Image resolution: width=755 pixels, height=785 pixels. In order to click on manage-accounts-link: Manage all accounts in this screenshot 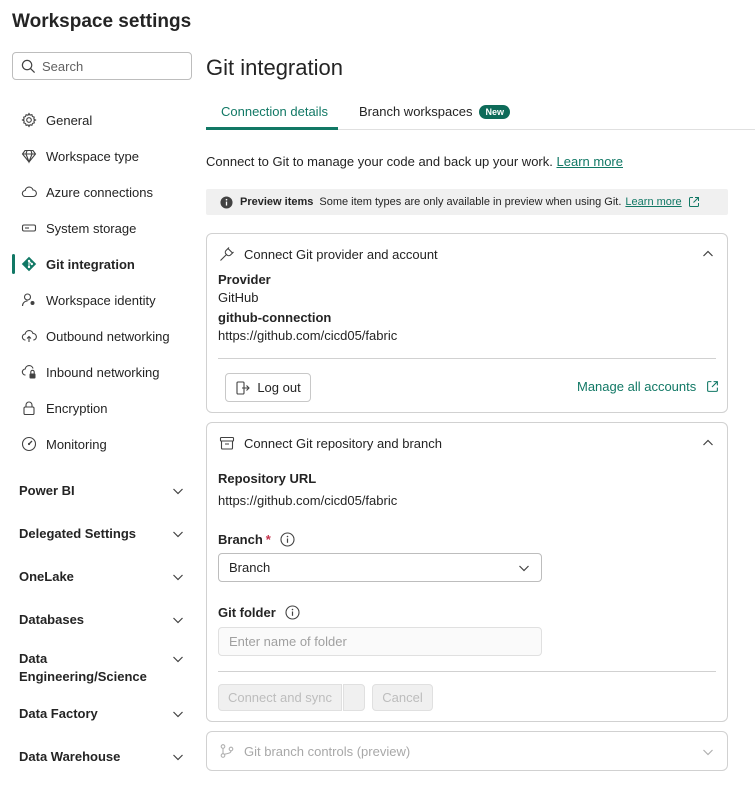, I will do `click(648, 386)`.